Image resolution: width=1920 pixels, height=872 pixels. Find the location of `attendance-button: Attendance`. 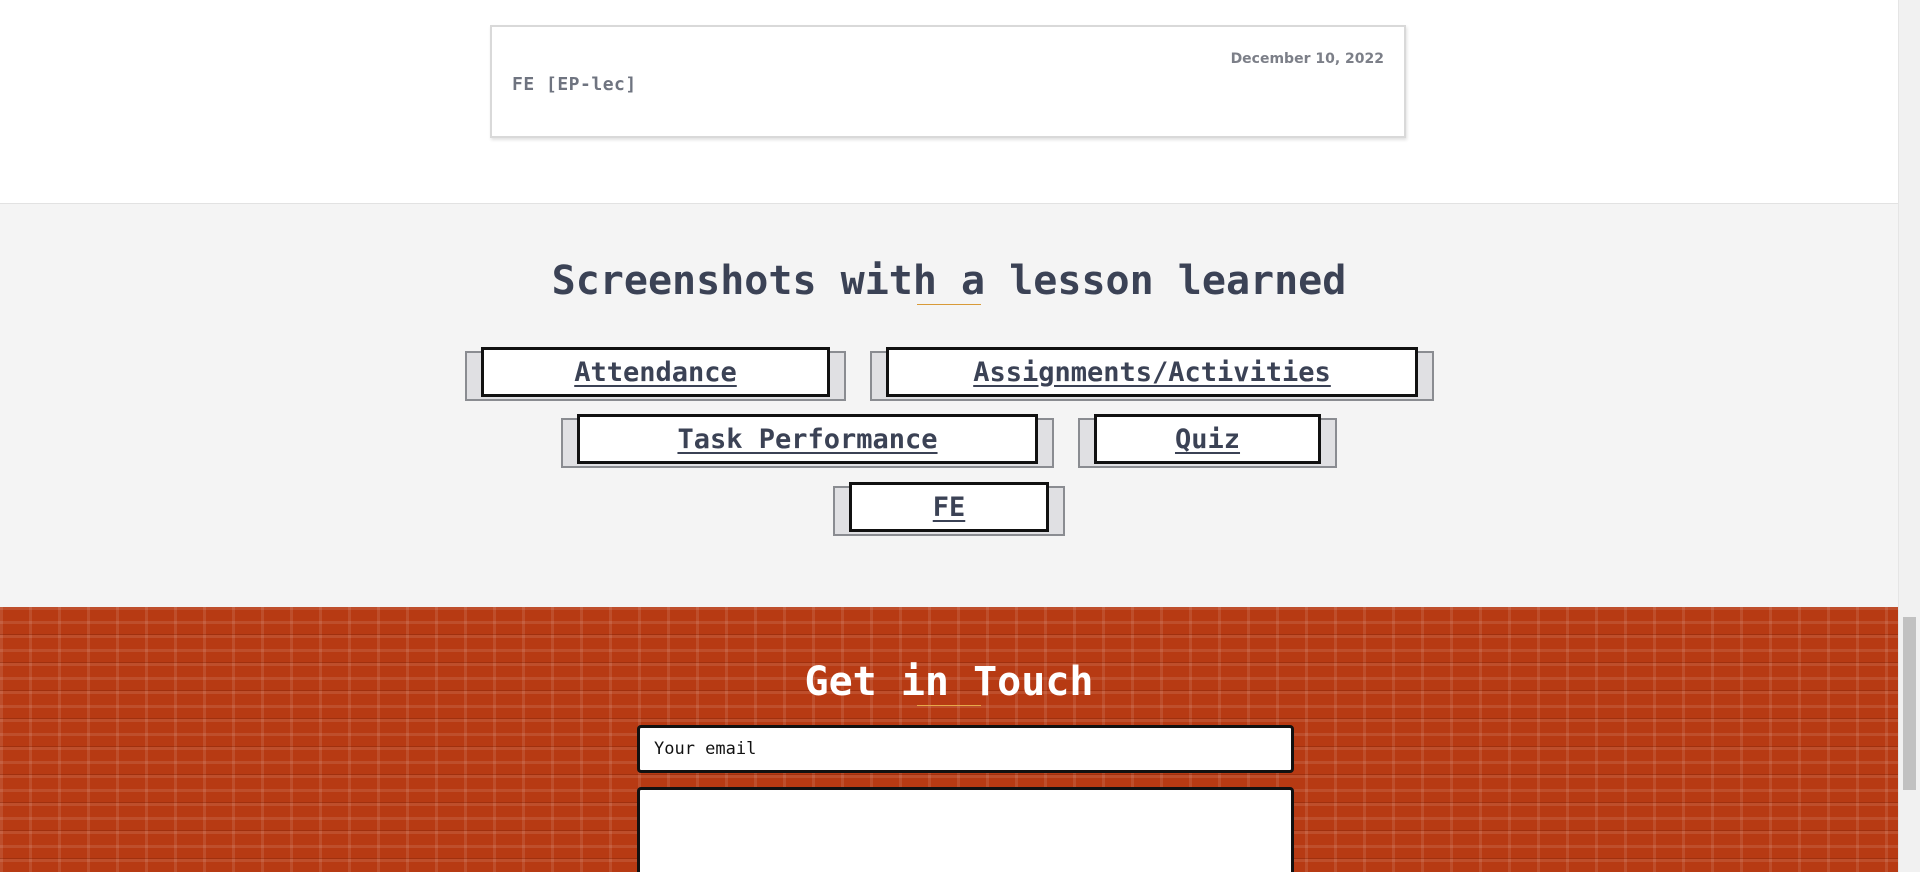

attendance-button: Attendance is located at coordinates (655, 372).